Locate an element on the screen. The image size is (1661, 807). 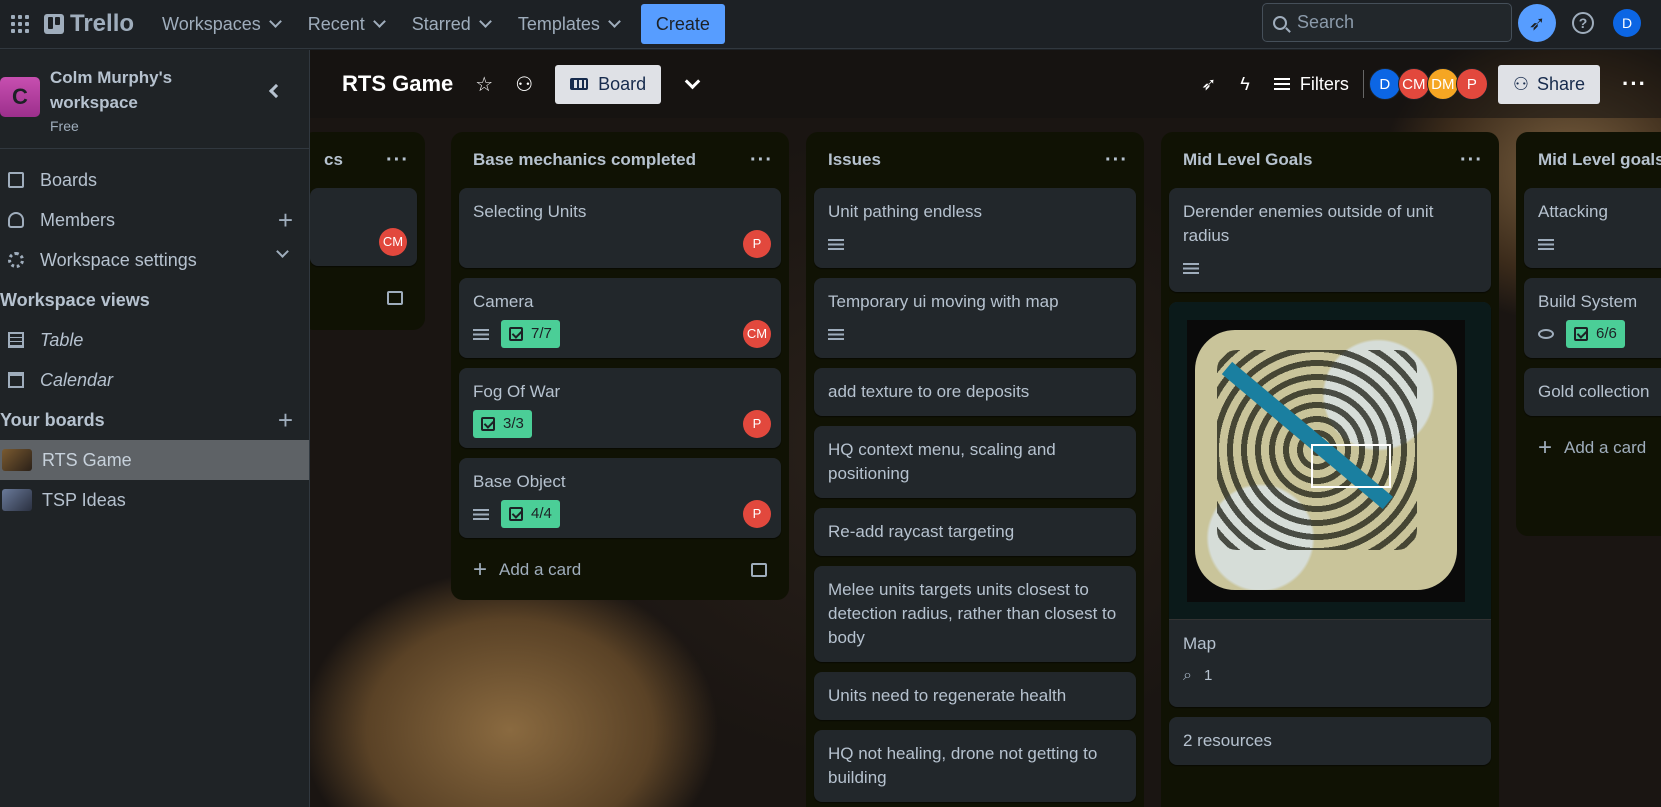
star-icon: ☆ is located at coordinates (484, 84).